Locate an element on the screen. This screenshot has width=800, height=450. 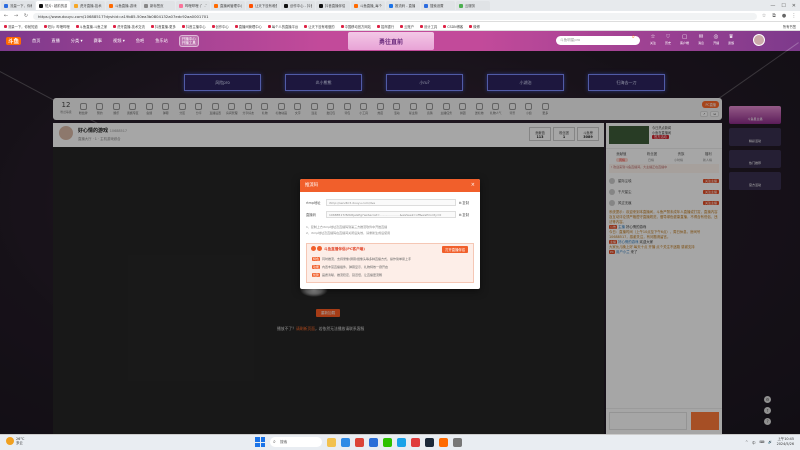
bookmark-item: 创作中心 is located at coordinates (220, 26).